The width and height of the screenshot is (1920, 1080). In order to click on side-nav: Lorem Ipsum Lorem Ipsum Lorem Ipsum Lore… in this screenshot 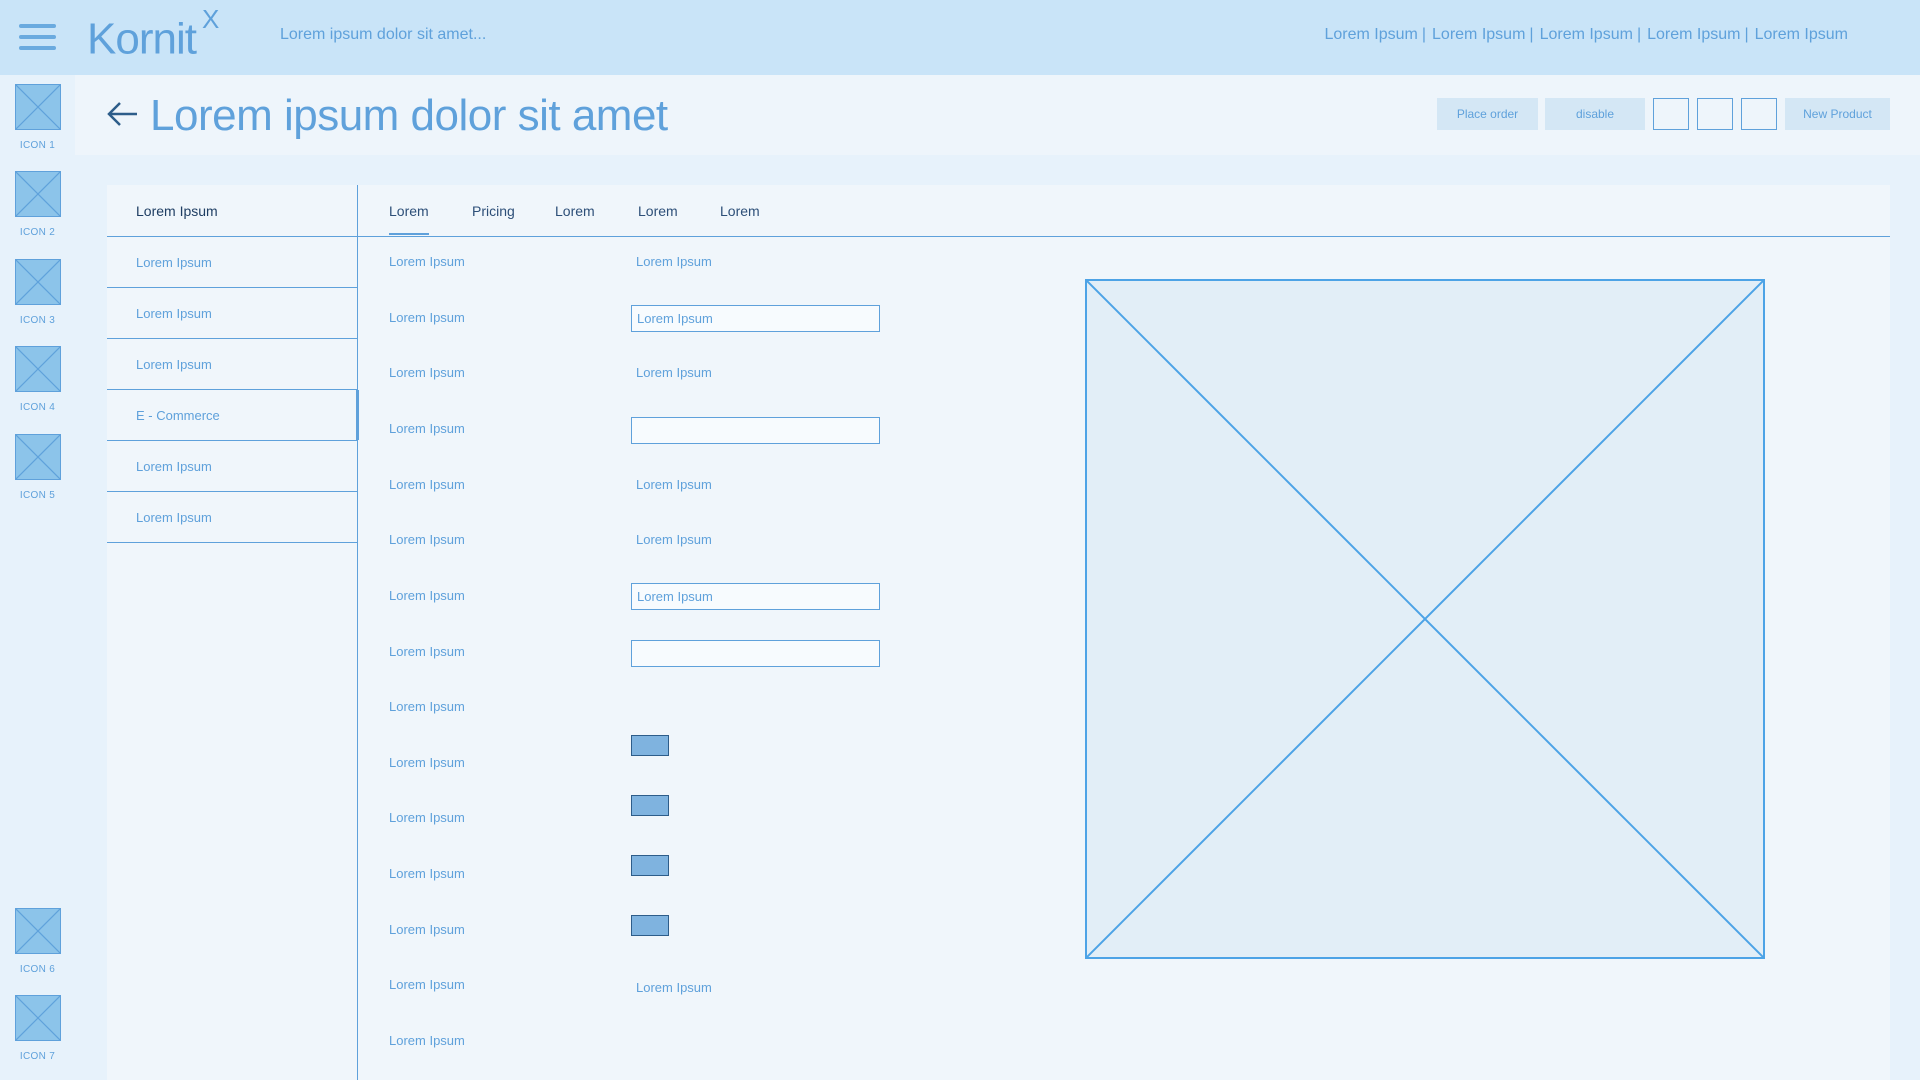, I will do `click(233, 632)`.